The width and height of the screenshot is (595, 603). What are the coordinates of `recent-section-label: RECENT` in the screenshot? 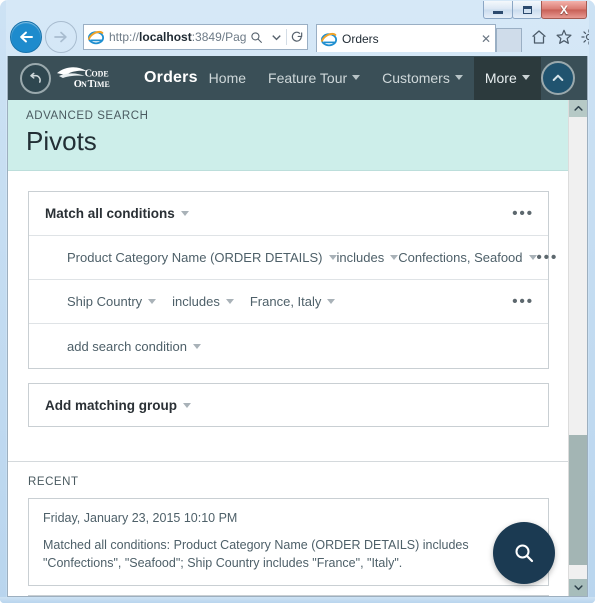 It's located at (53, 482).